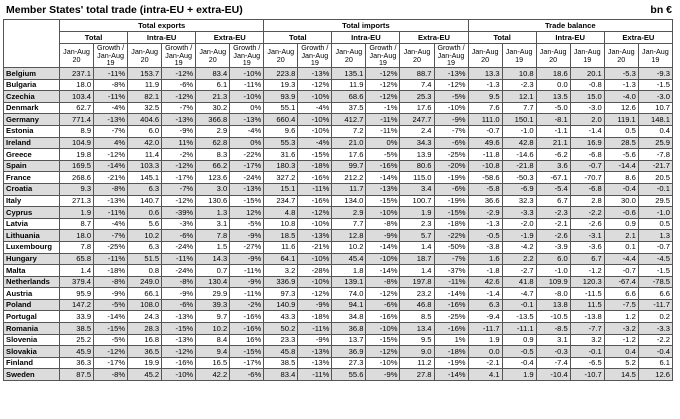 The height and width of the screenshot is (419, 680). What do you see at coordinates (76, 363) in the screenshot?
I see `value-cell: 36.3` at bounding box center [76, 363].